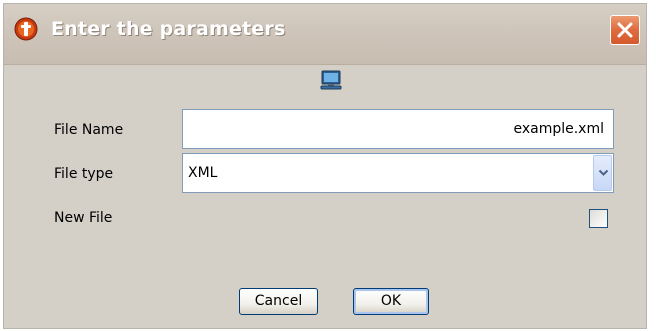 This screenshot has height=331, width=656. I want to click on file-name-value: example.xml, so click(558, 129).